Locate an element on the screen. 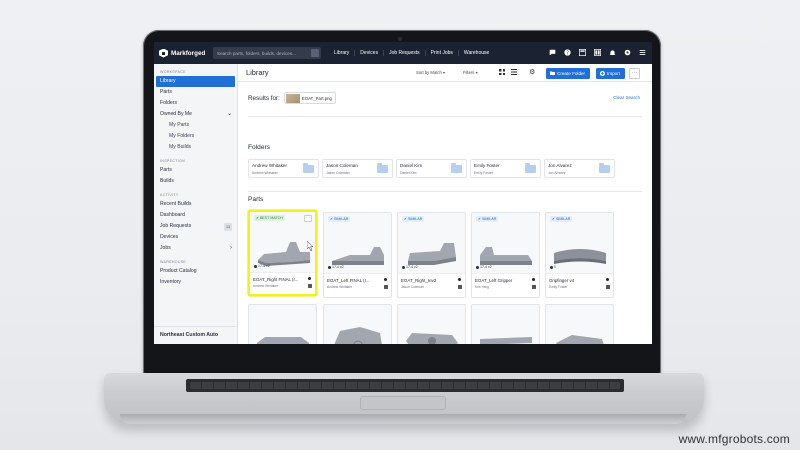 The height and width of the screenshot is (450, 800). gear-icon: ⚙ is located at coordinates (532, 72).